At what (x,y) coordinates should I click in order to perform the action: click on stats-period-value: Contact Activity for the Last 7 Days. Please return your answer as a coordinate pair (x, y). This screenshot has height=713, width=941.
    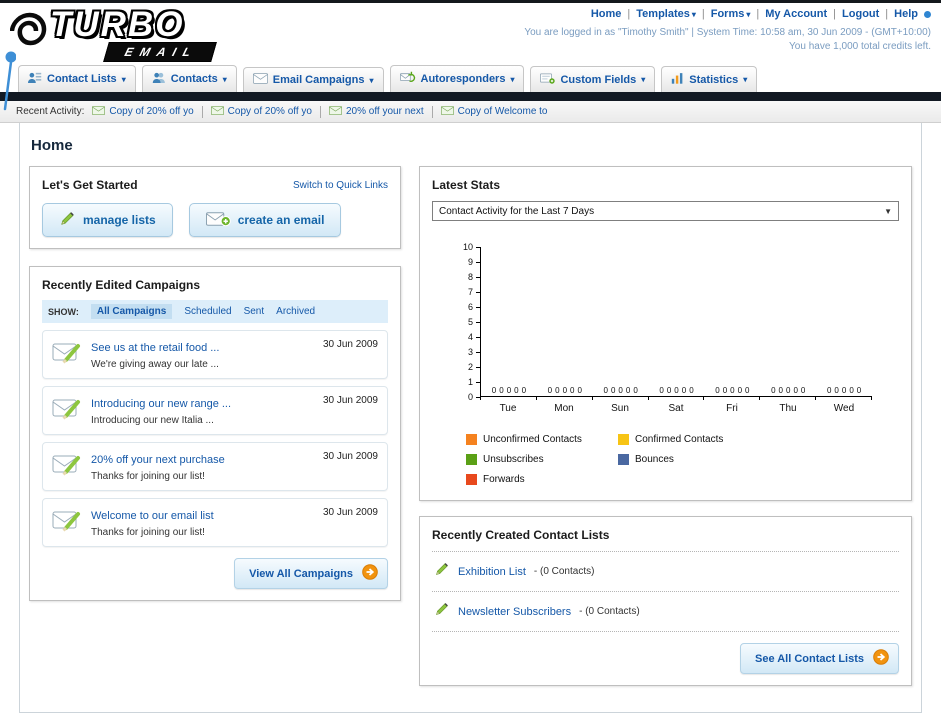
    Looking at the image, I should click on (517, 211).